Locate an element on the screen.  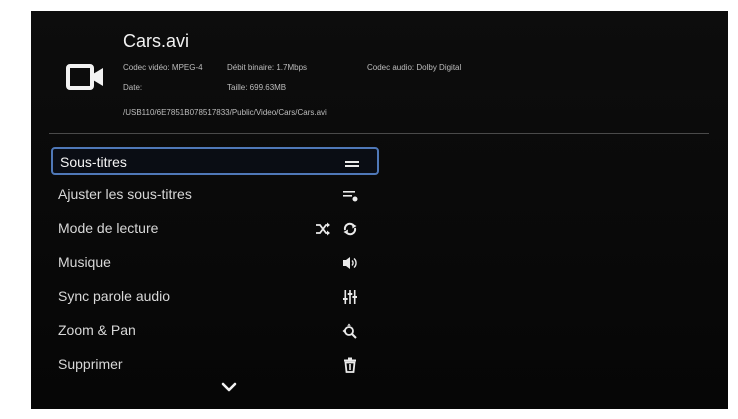
menu-item-label: Zoom & Pan is located at coordinates (97, 330).